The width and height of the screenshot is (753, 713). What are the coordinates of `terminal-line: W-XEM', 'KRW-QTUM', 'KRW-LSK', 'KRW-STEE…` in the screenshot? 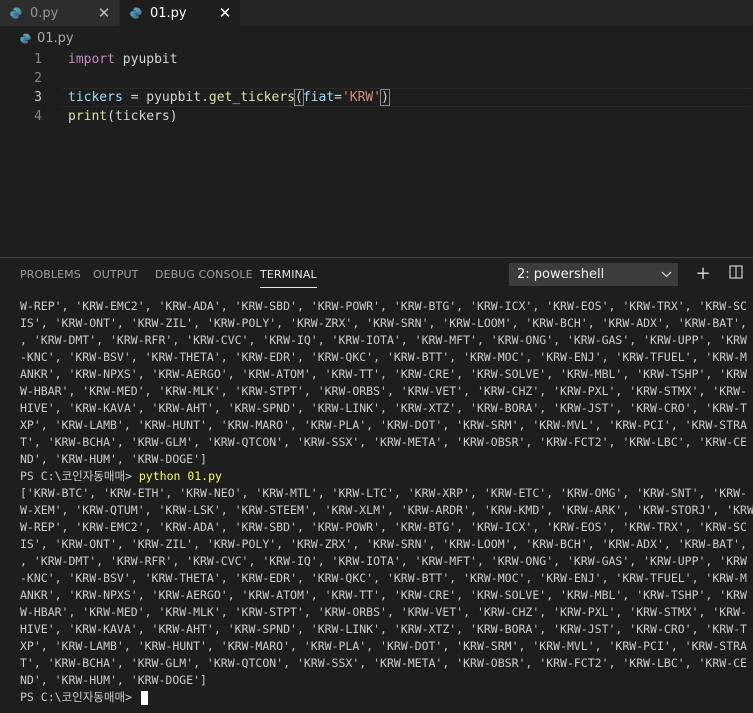 It's located at (386, 510).